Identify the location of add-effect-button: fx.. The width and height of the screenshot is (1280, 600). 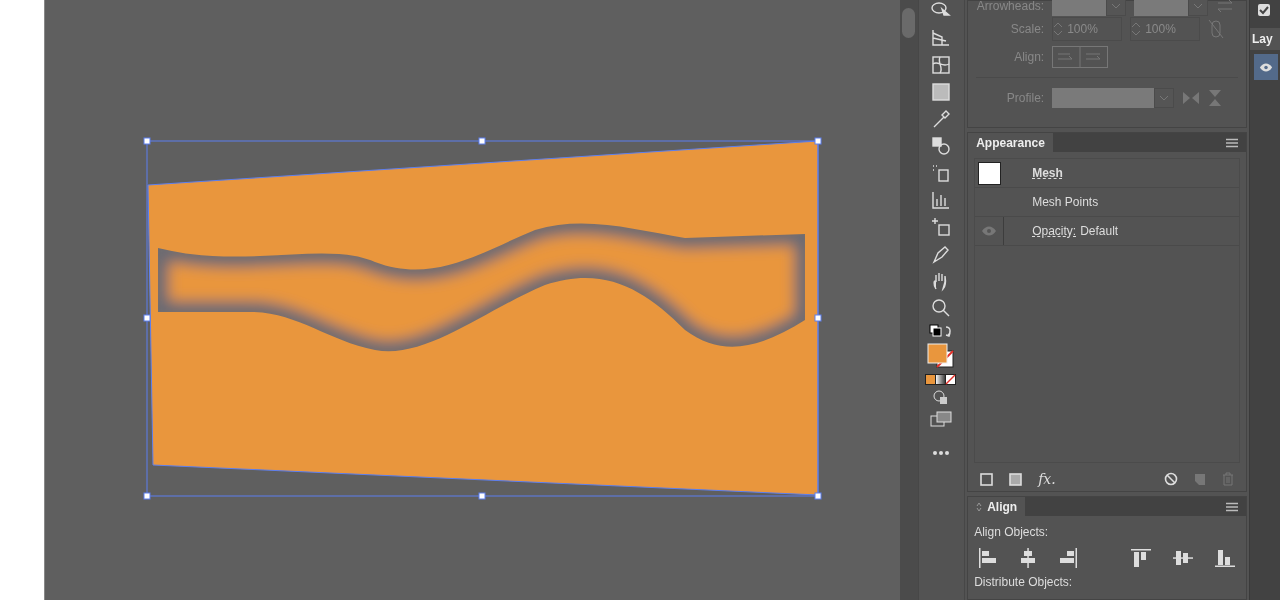
(1047, 479).